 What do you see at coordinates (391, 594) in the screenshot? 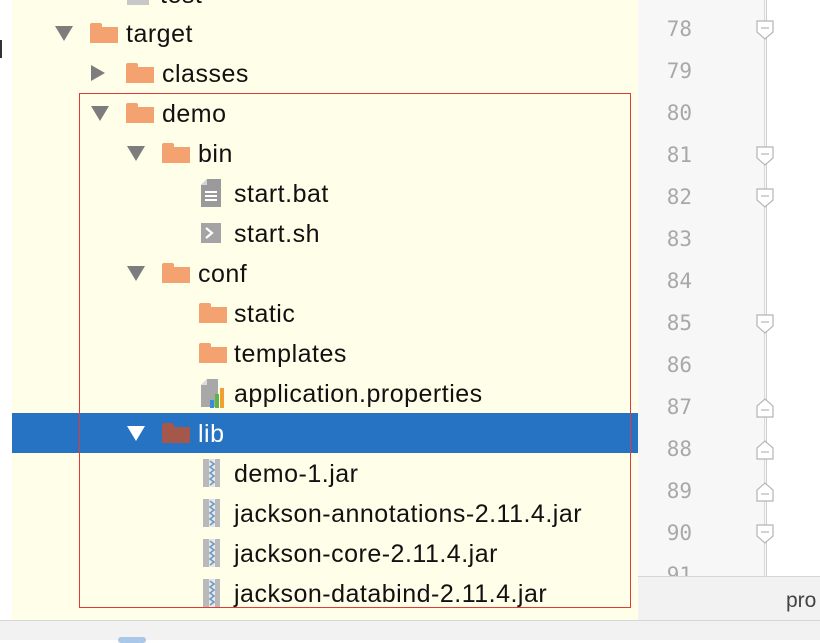
I see `tree-row-label: jackson-databind-2.11.4.jar` at bounding box center [391, 594].